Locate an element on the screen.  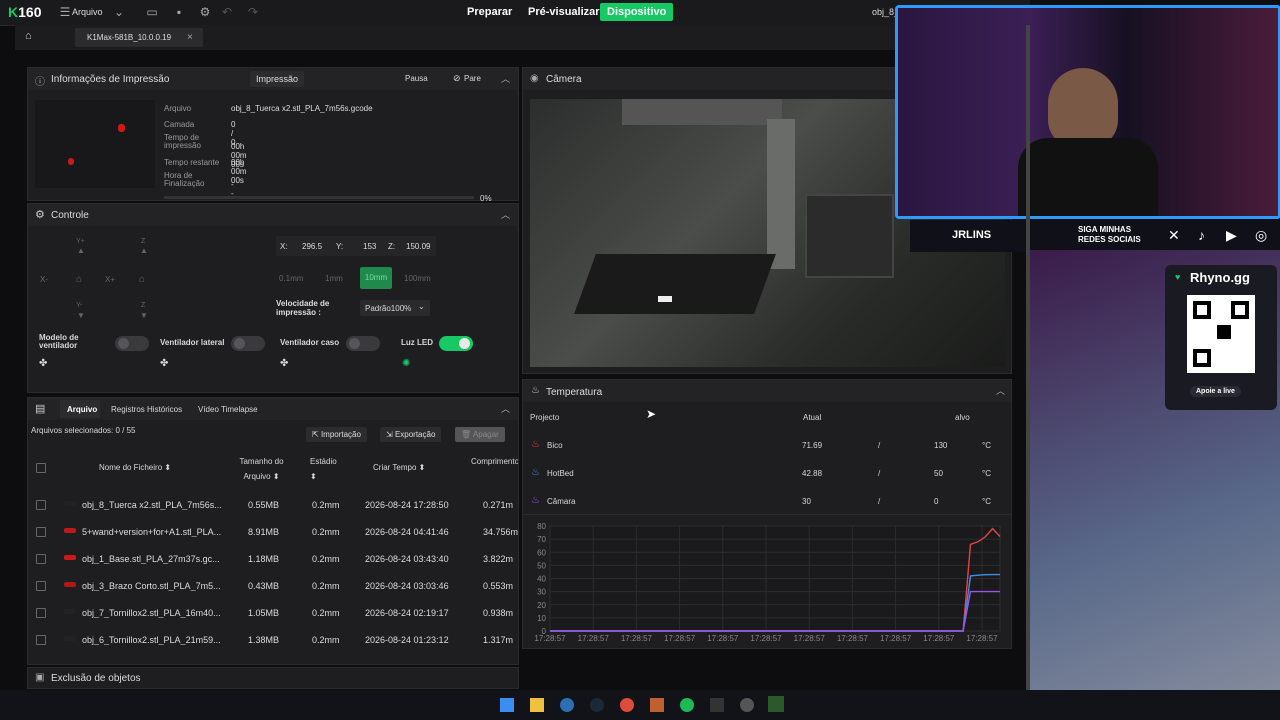
exclusion-panel: ▣ Exclusão de objetos is located at coordinates (273, 678).